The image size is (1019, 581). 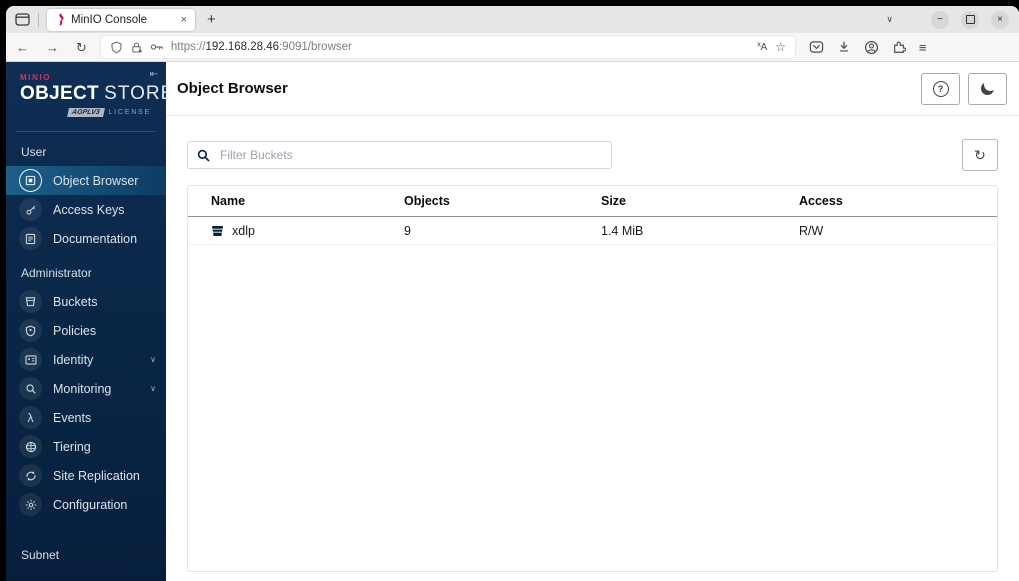 What do you see at coordinates (447, 47) in the screenshot?
I see `url-bar: https://192.168.28.46:9091/browser ᕽA ☆` at bounding box center [447, 47].